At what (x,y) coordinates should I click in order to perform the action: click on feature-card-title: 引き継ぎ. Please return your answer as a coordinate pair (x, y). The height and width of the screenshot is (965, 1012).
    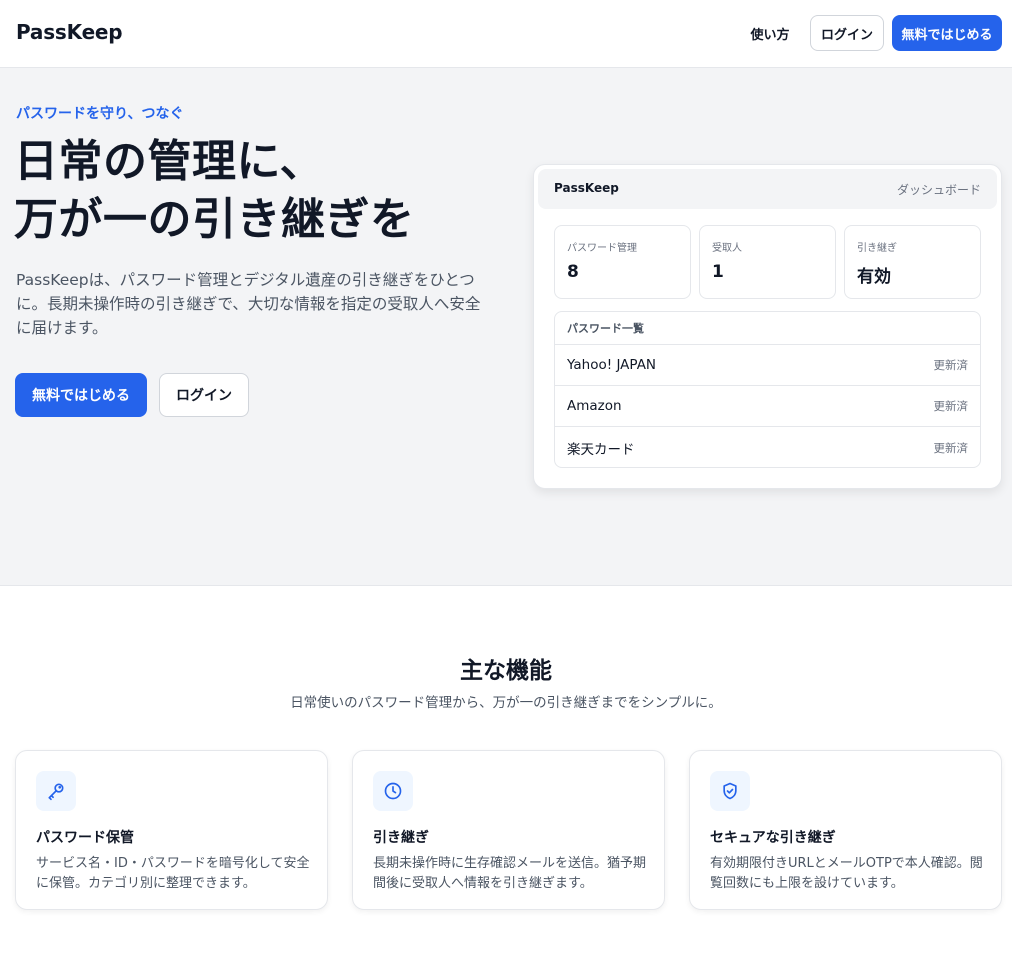
    Looking at the image, I should click on (401, 838).